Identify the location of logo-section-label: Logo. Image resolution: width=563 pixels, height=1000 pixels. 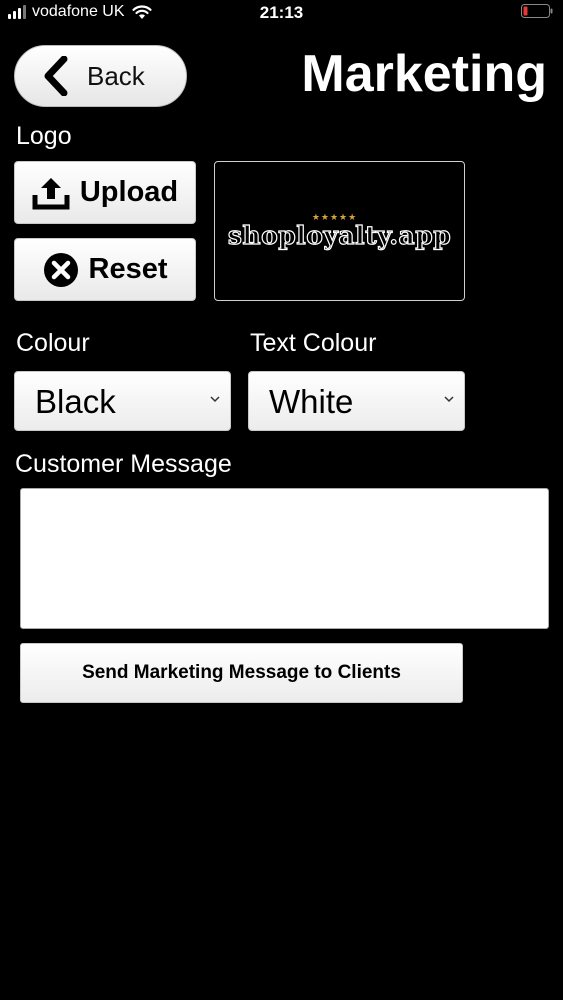
(44, 136).